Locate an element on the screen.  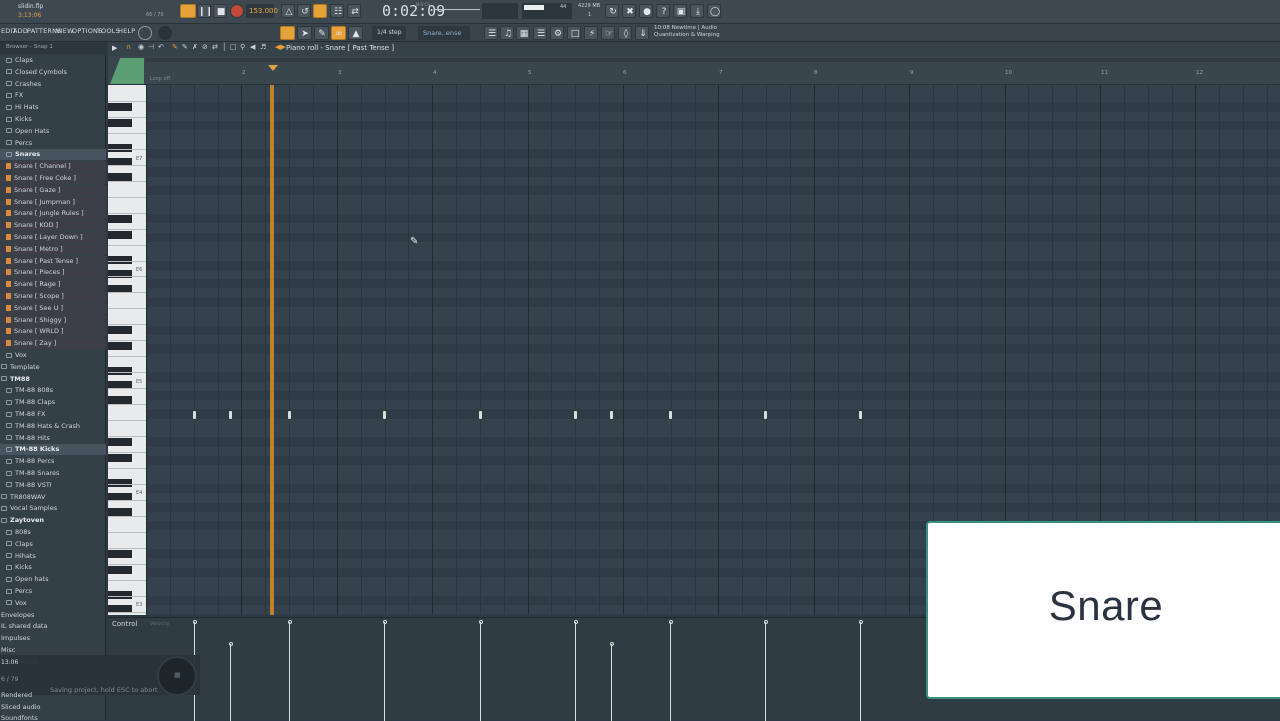
browser-file-item: Snare [ See U ] is located at coordinates (53, 308).